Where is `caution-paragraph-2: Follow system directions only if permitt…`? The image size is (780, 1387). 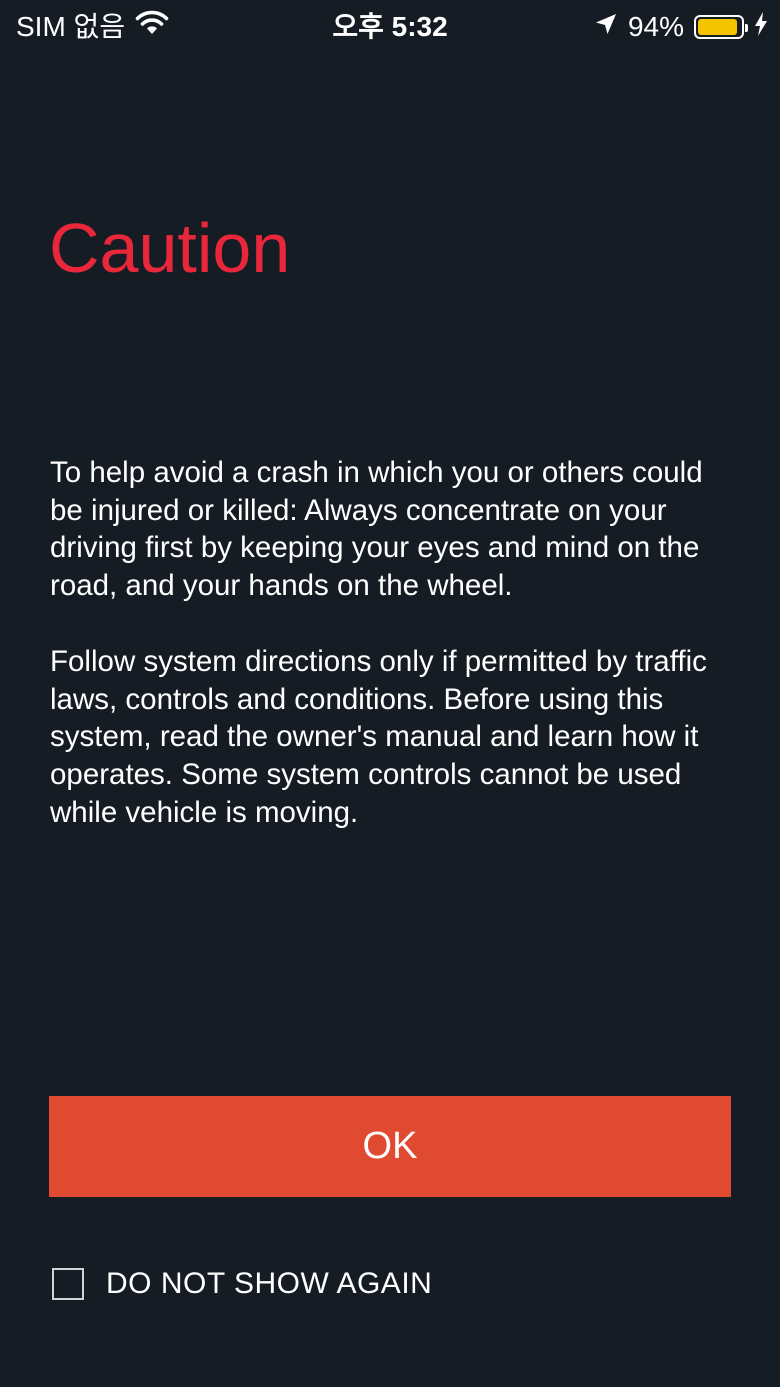
caution-paragraph-2: Follow system directions only if permitt… is located at coordinates (378, 736).